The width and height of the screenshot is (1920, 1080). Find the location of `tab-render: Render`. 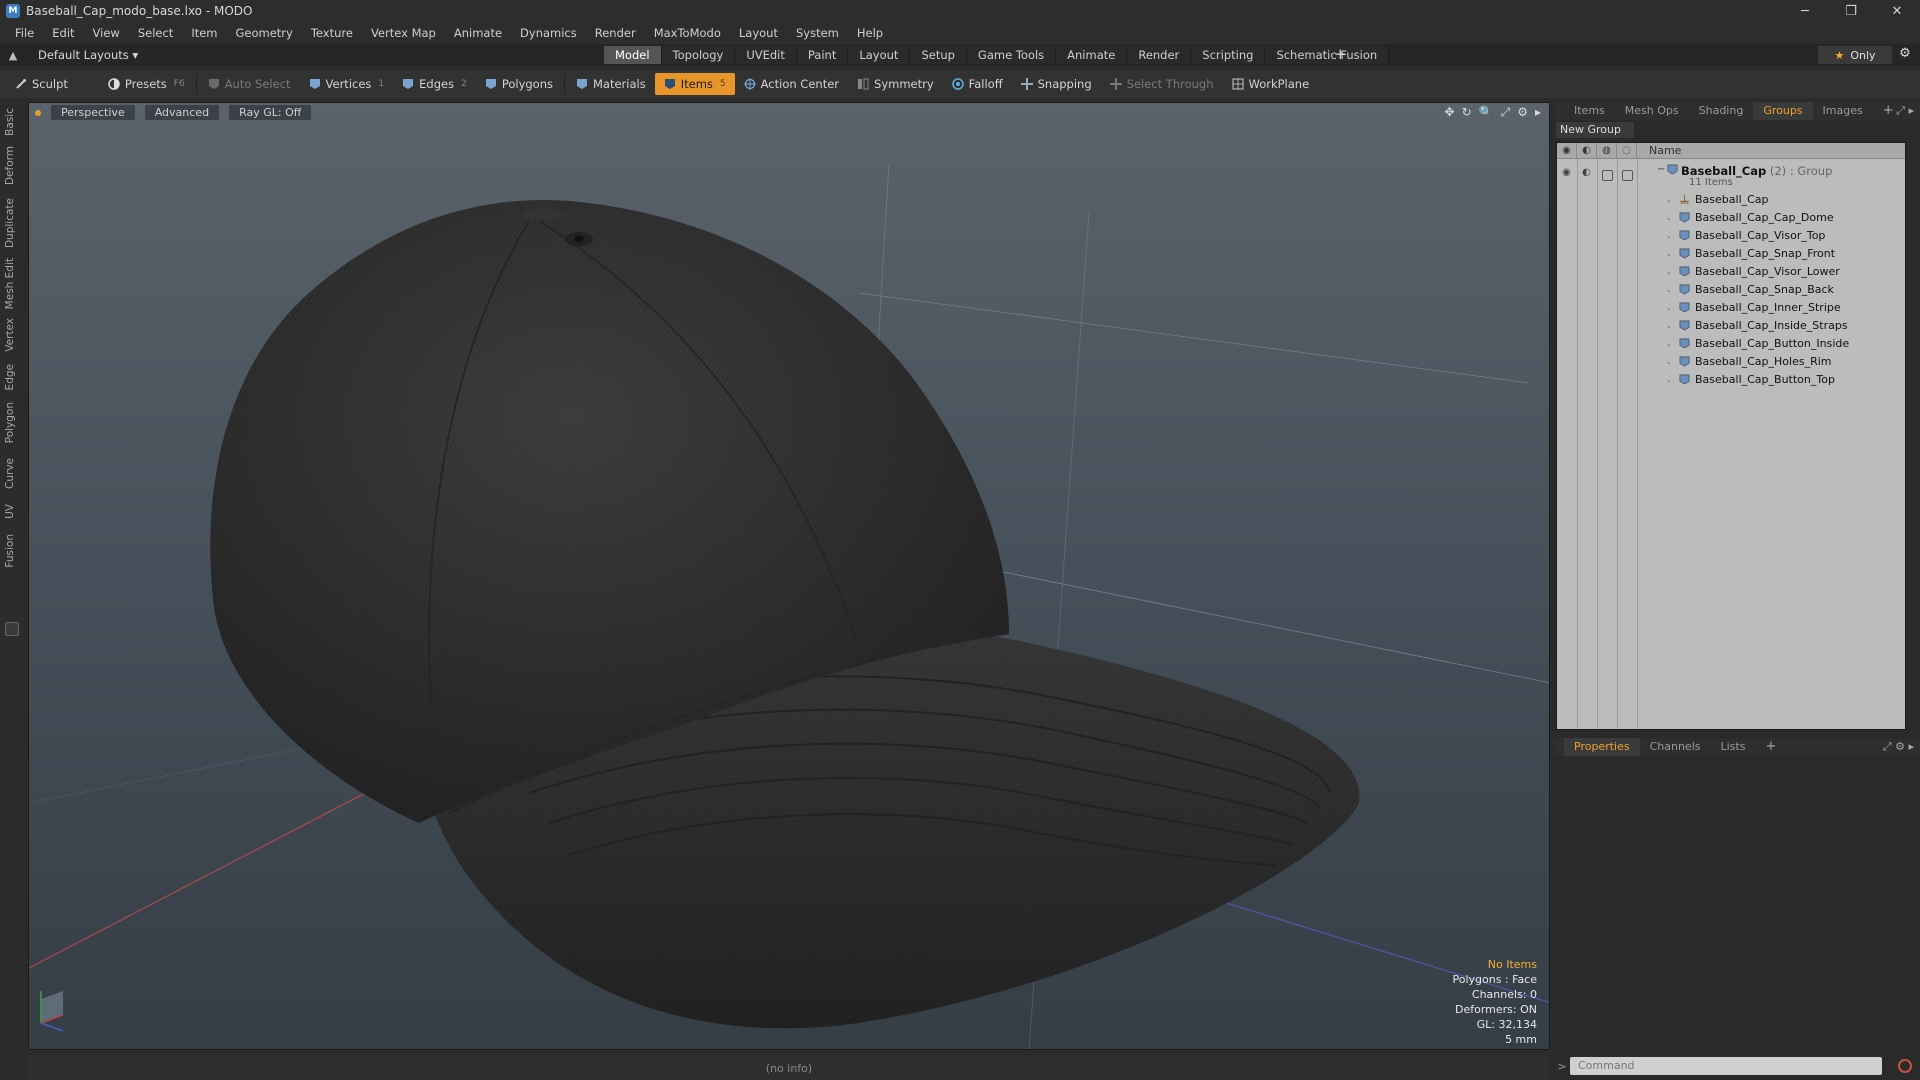

tab-render: Render is located at coordinates (1159, 55).